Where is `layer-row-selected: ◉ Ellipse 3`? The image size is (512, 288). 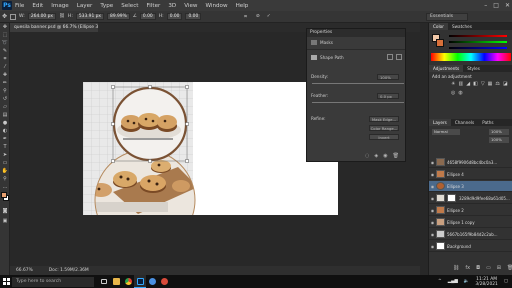 layer-row-selected: ◉ Ellipse 3 is located at coordinates (470, 186).